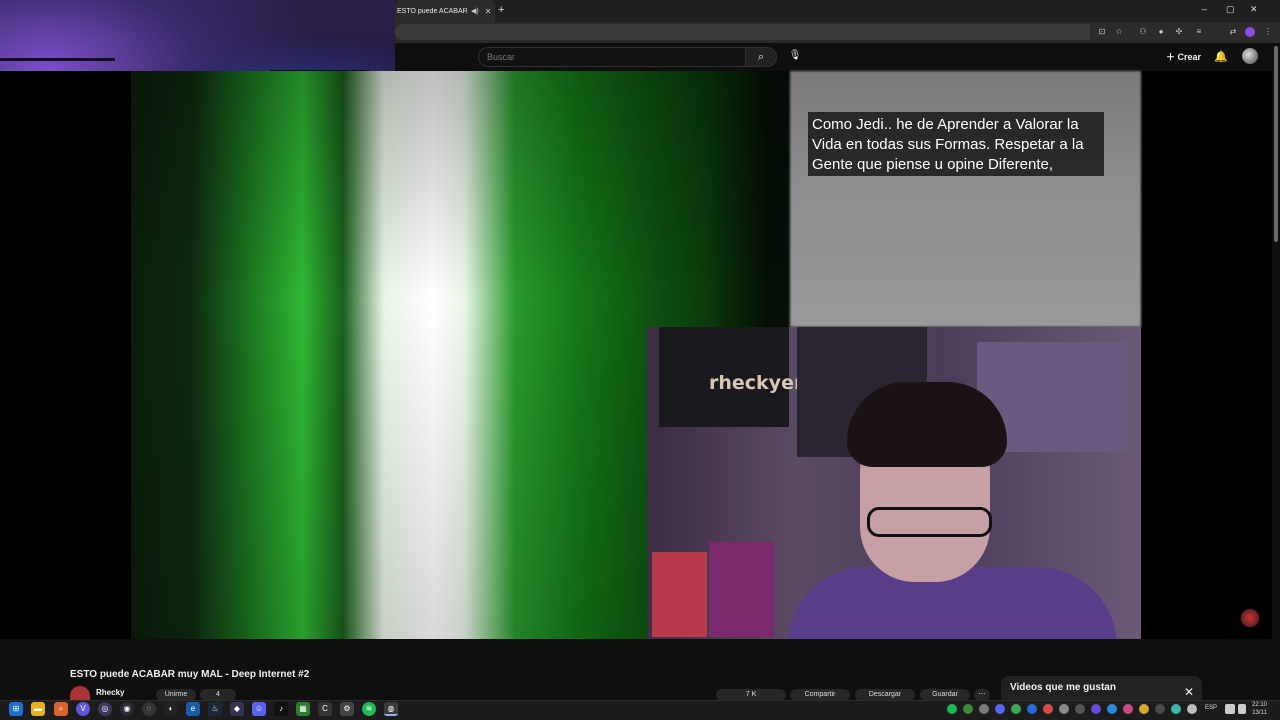  I want to click on browser-tab-active: ESTO puede ACABAR muy ◀) ✕, so click(445, 11).